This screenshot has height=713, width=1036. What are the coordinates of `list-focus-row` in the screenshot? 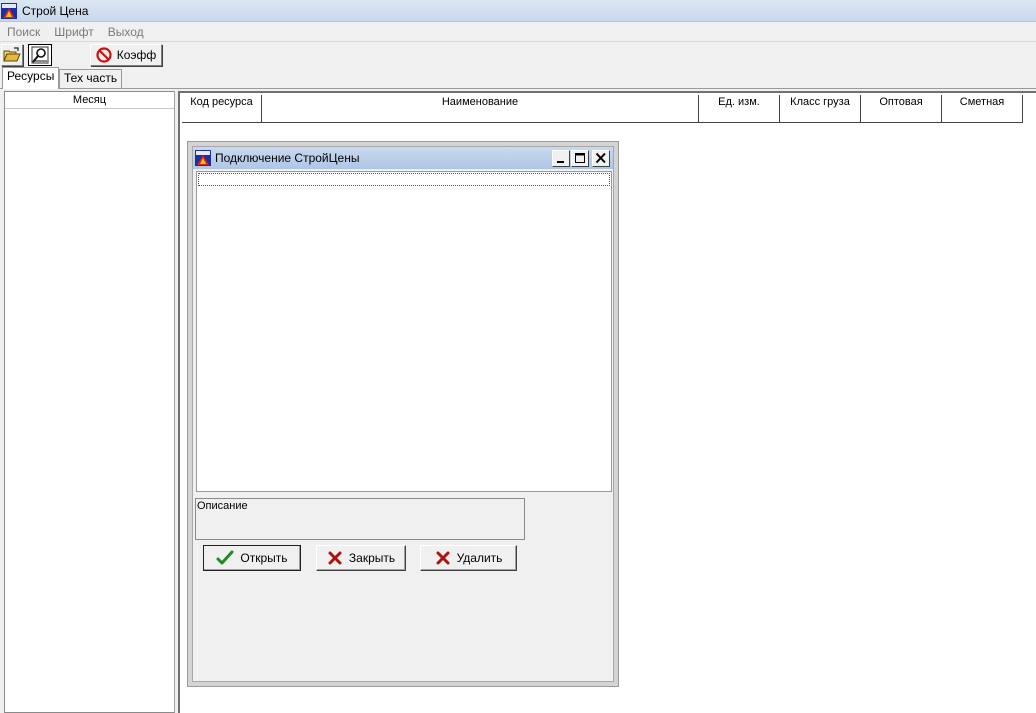 It's located at (404, 179).